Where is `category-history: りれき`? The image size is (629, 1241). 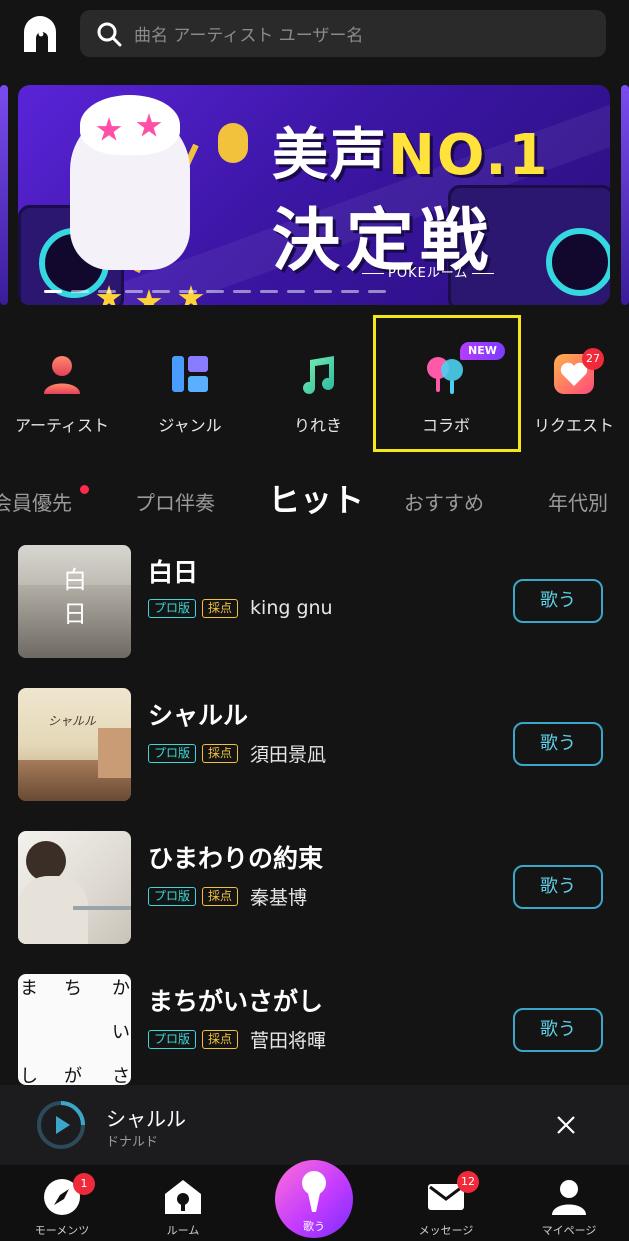
category-history: りれき is located at coordinates (318, 396).